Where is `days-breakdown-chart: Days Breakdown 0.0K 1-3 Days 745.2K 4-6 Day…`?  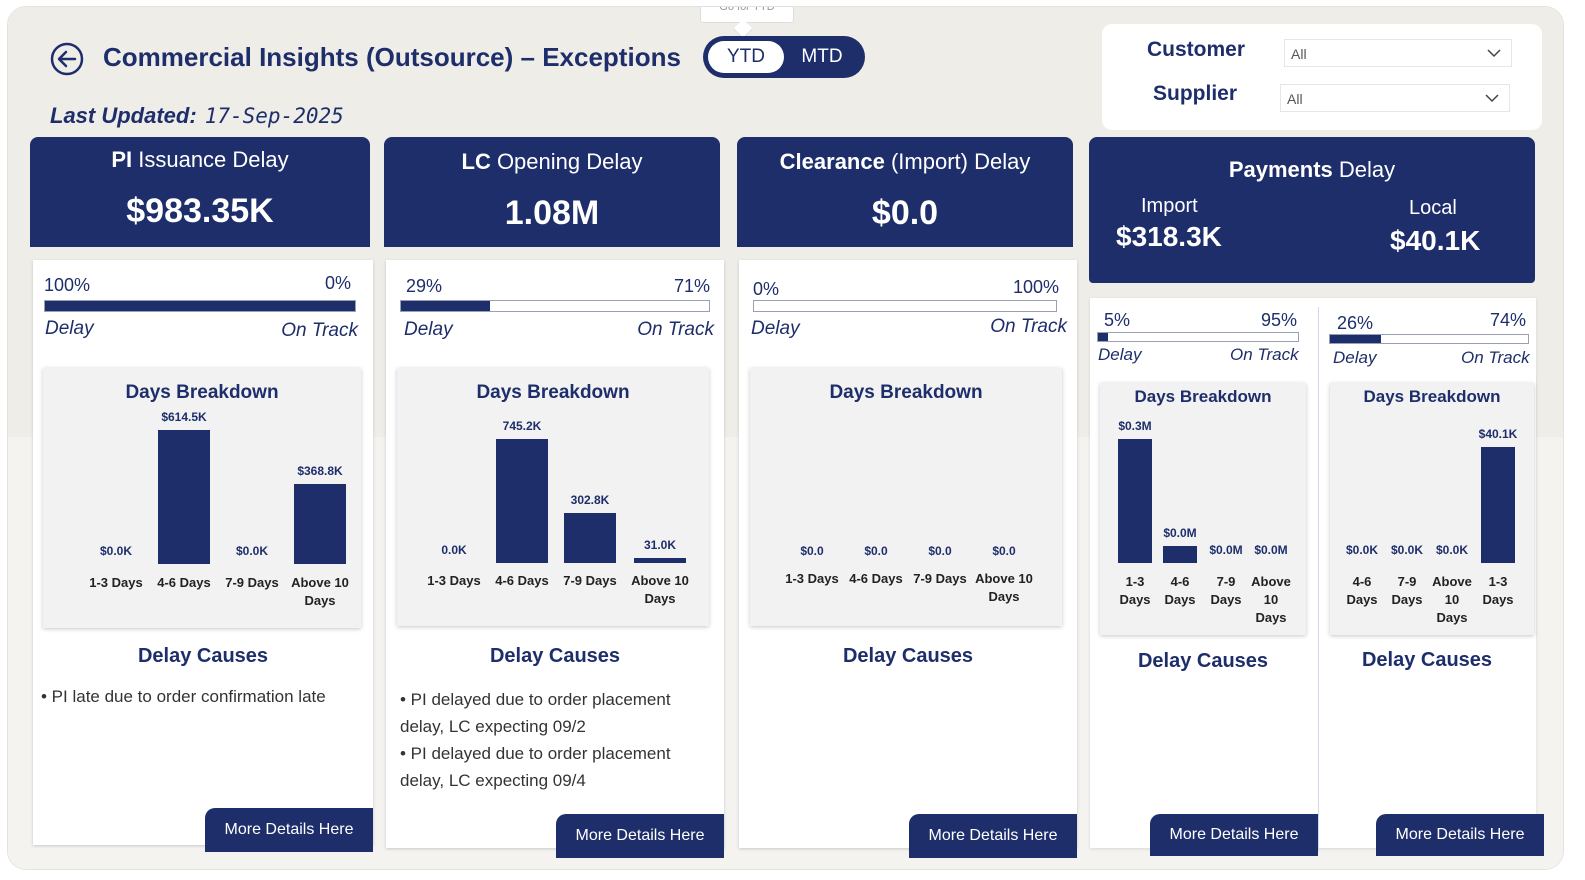 days-breakdown-chart: Days Breakdown 0.0K 1-3 Days 745.2K 4-6 Day… is located at coordinates (553, 497).